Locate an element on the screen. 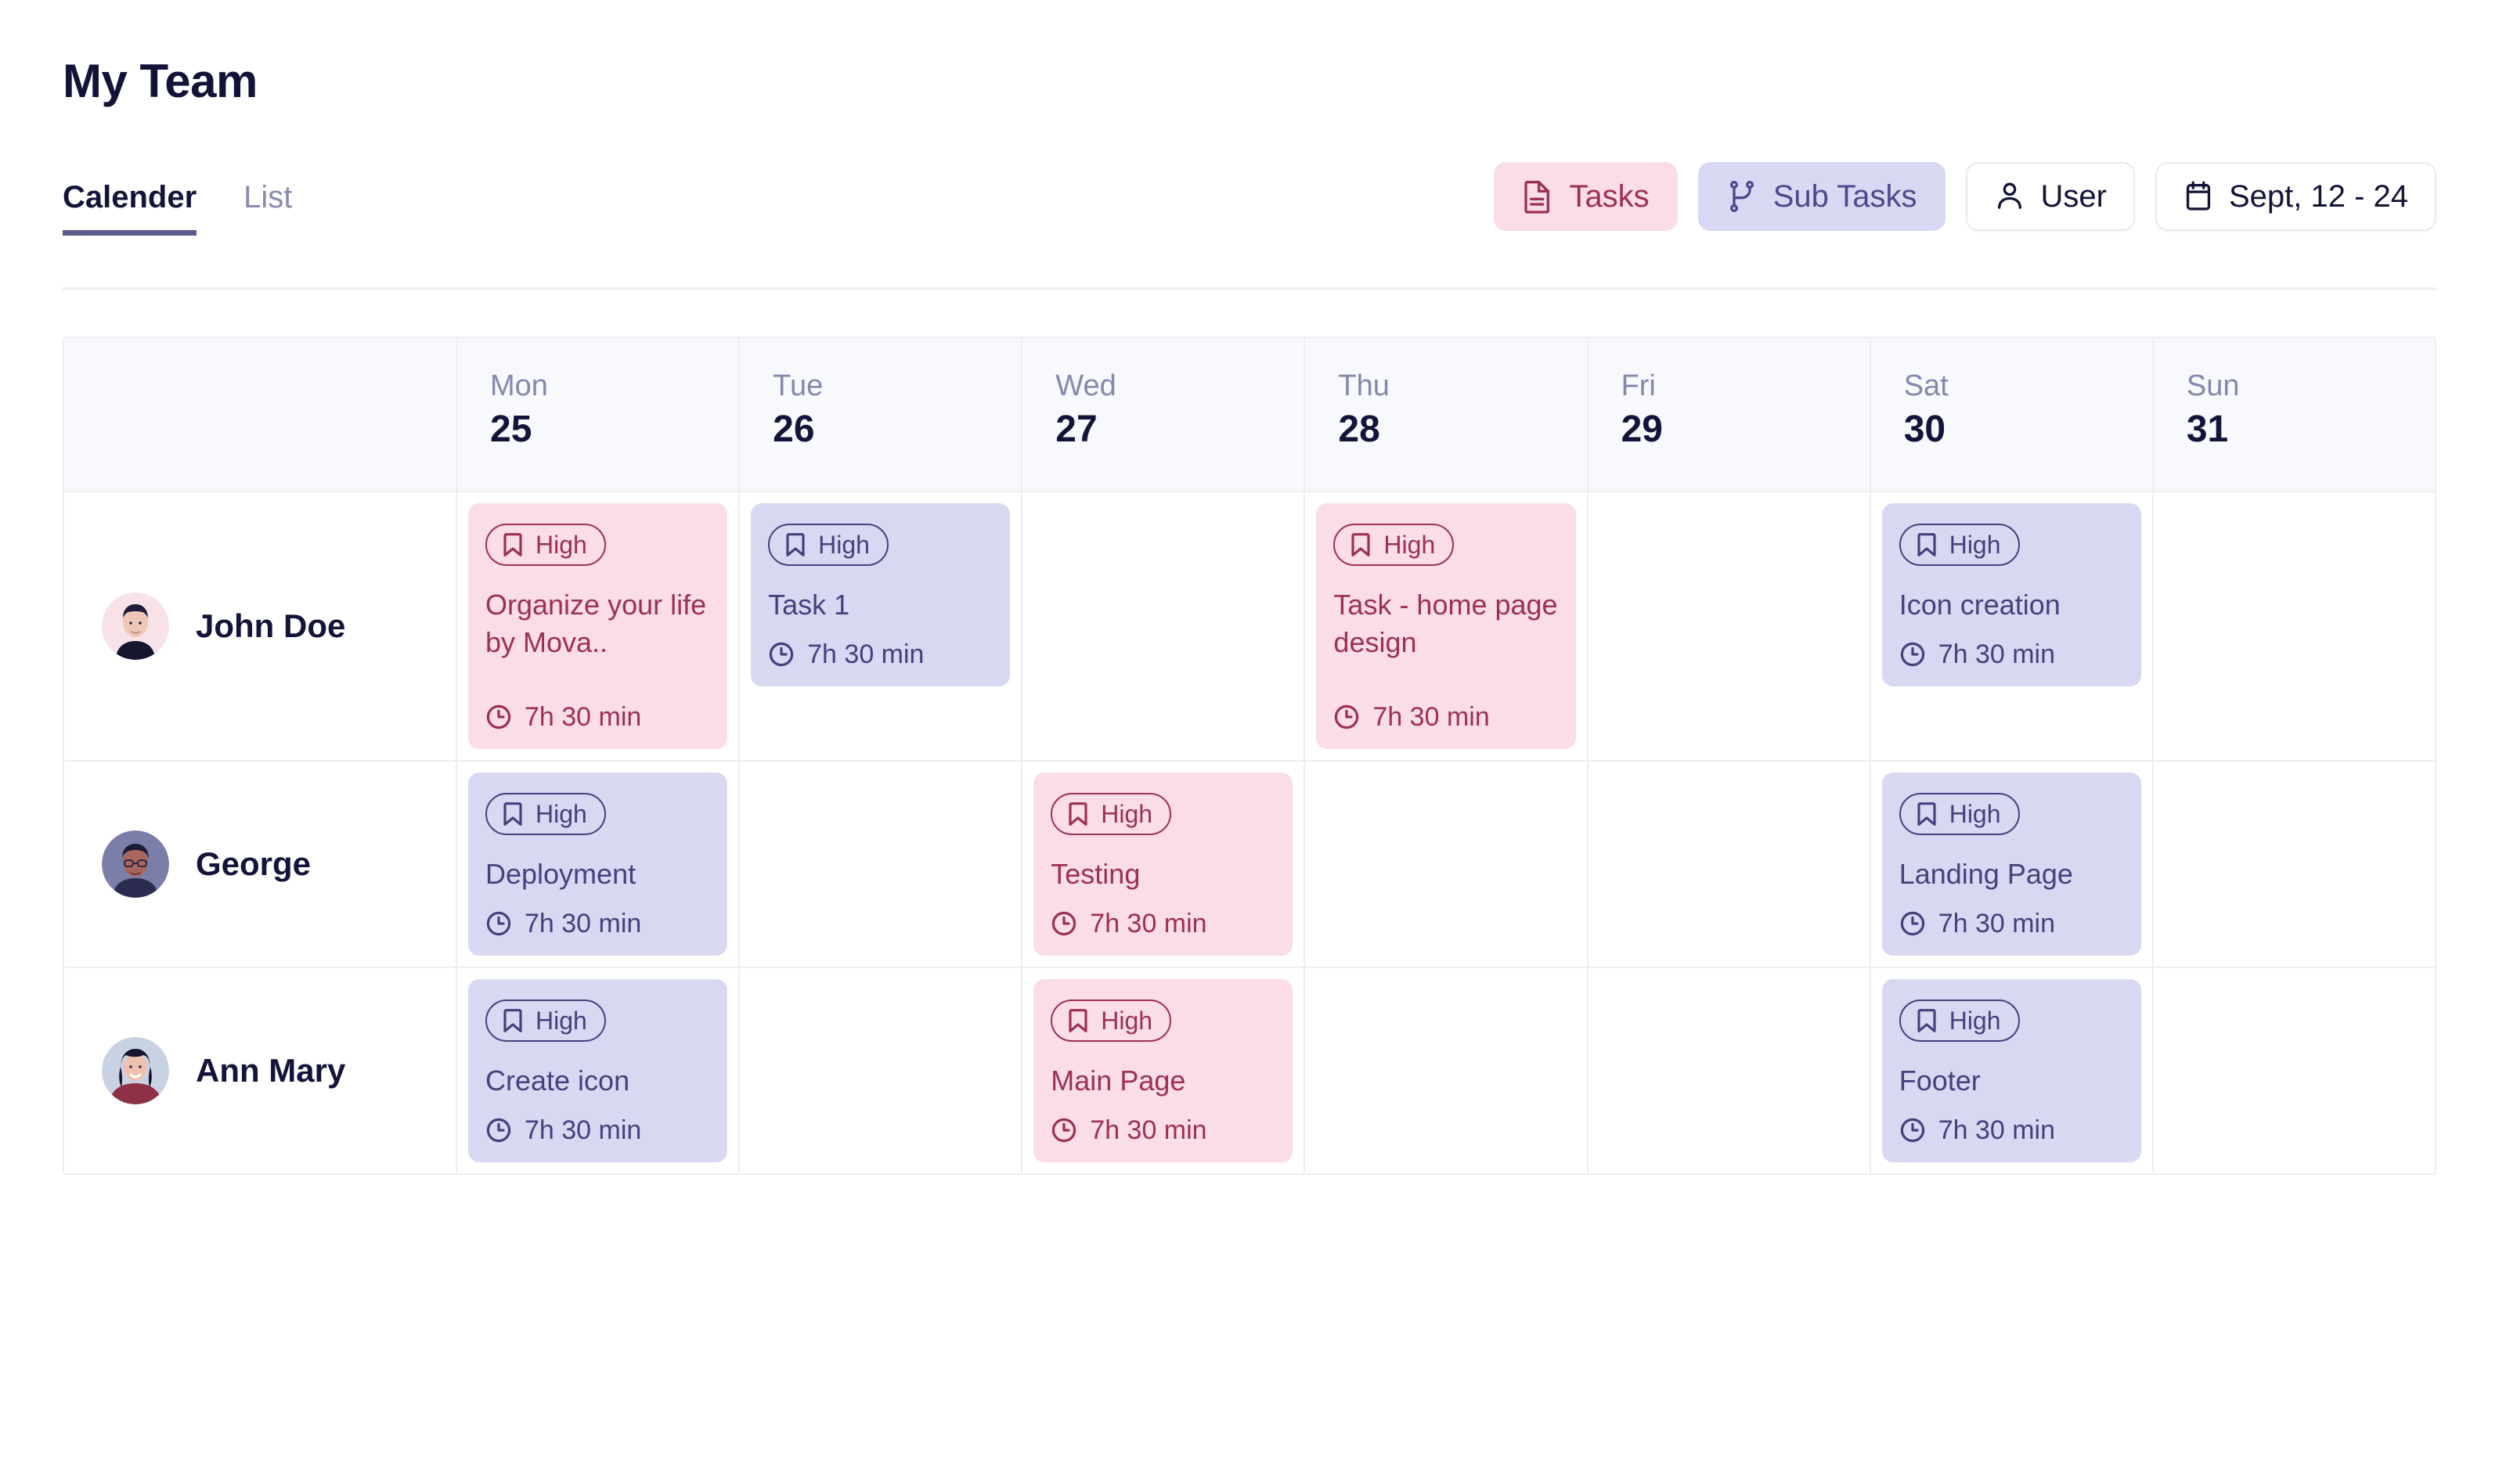  task-card: High Deployment 7h 30 min is located at coordinates (598, 864).